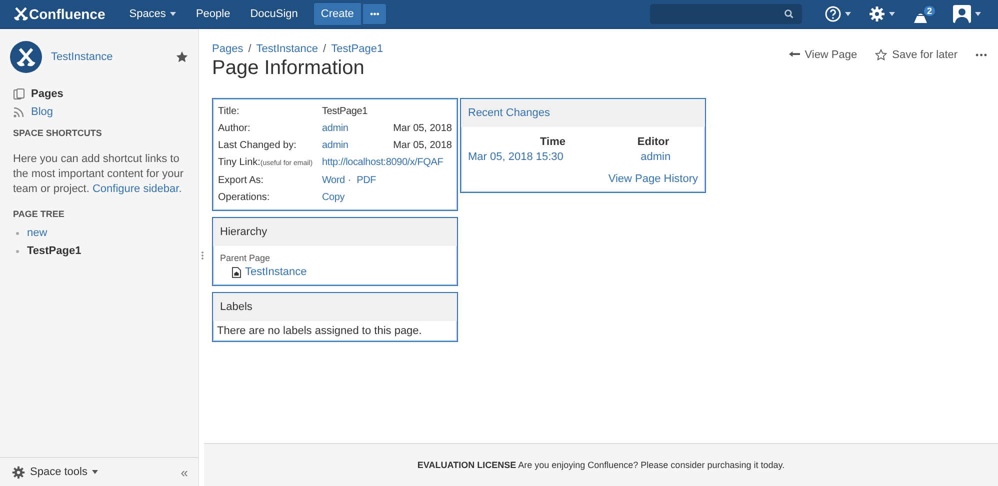 The image size is (998, 486). I want to click on field-label: Tiny Link:, so click(239, 162).